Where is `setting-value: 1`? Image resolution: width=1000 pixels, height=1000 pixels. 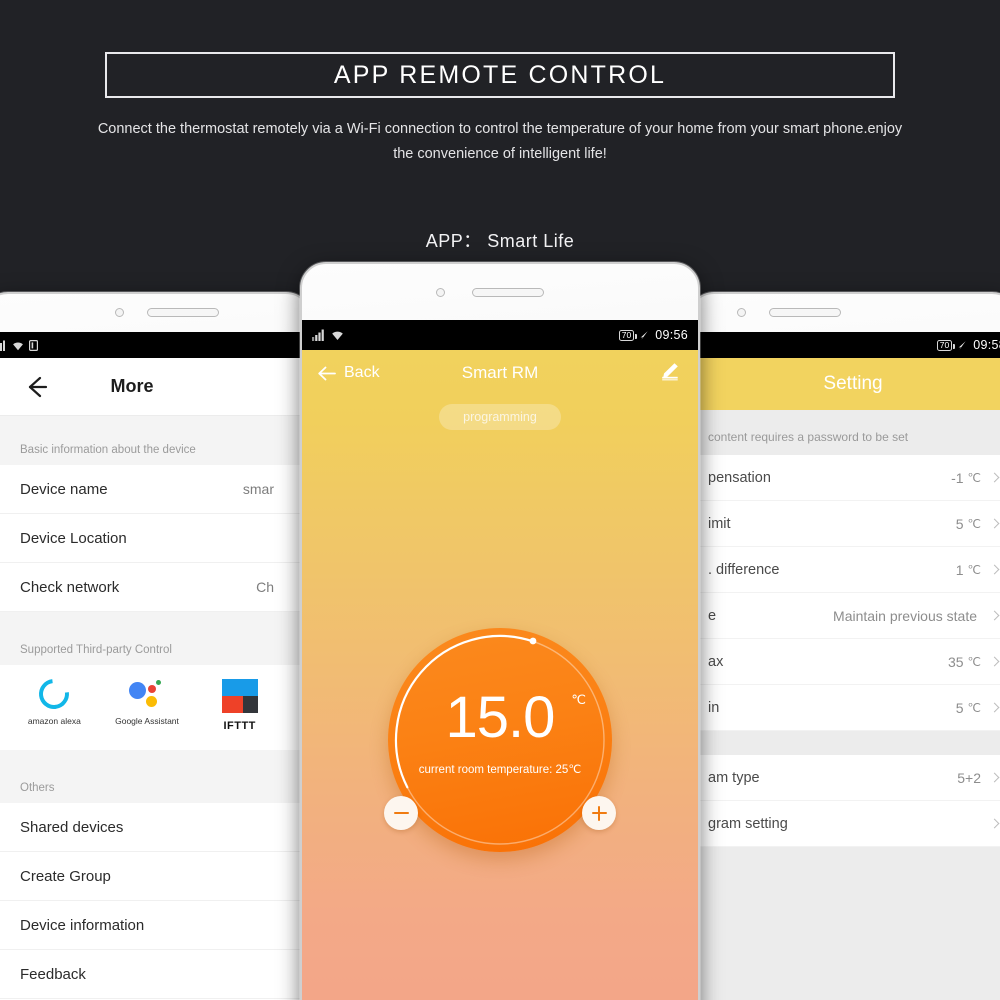
setting-value: 1 is located at coordinates (959, 569).